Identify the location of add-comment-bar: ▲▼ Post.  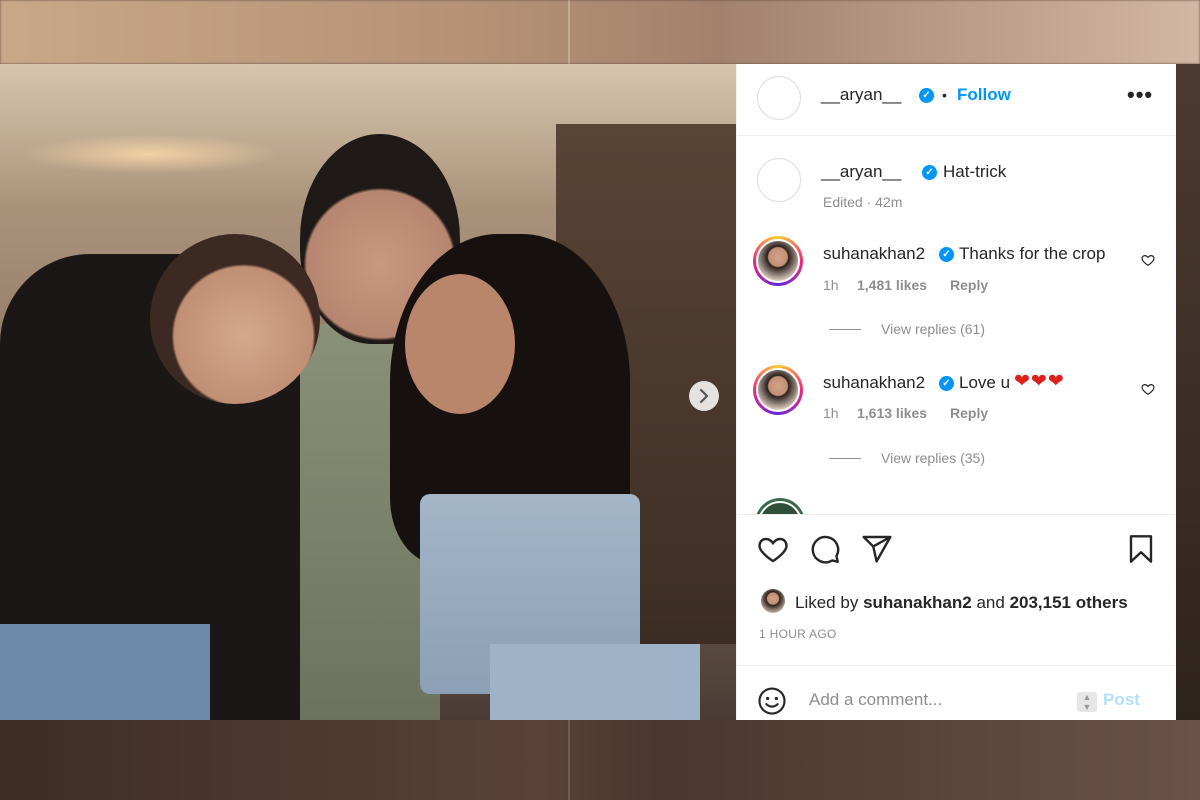
(957, 692).